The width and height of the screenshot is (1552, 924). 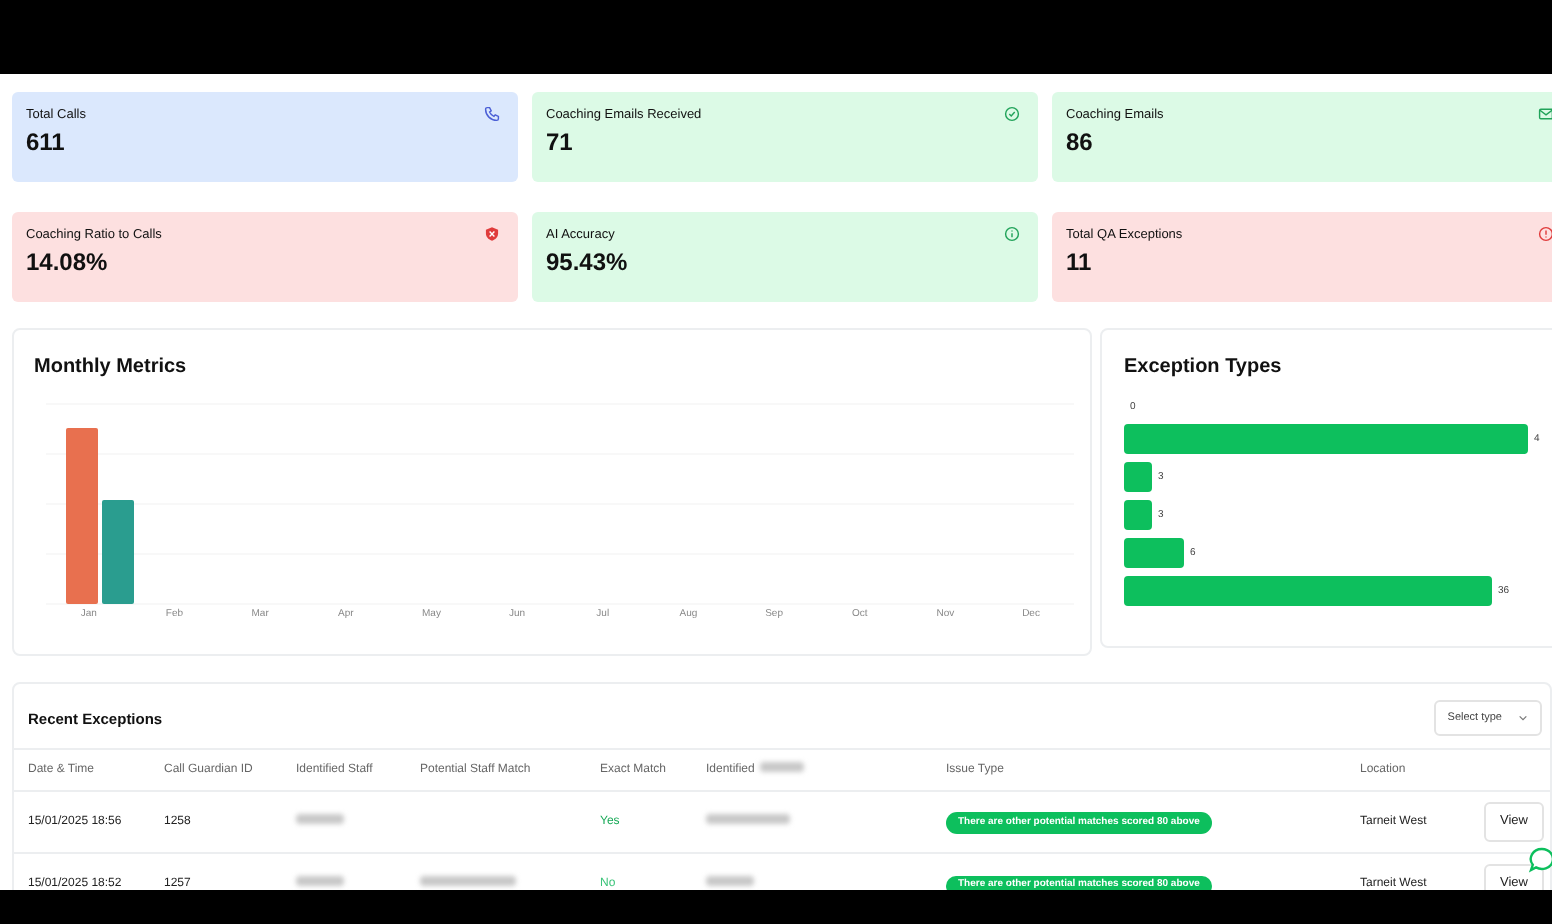 I want to click on stat-value: 86, so click(x=1080, y=142).